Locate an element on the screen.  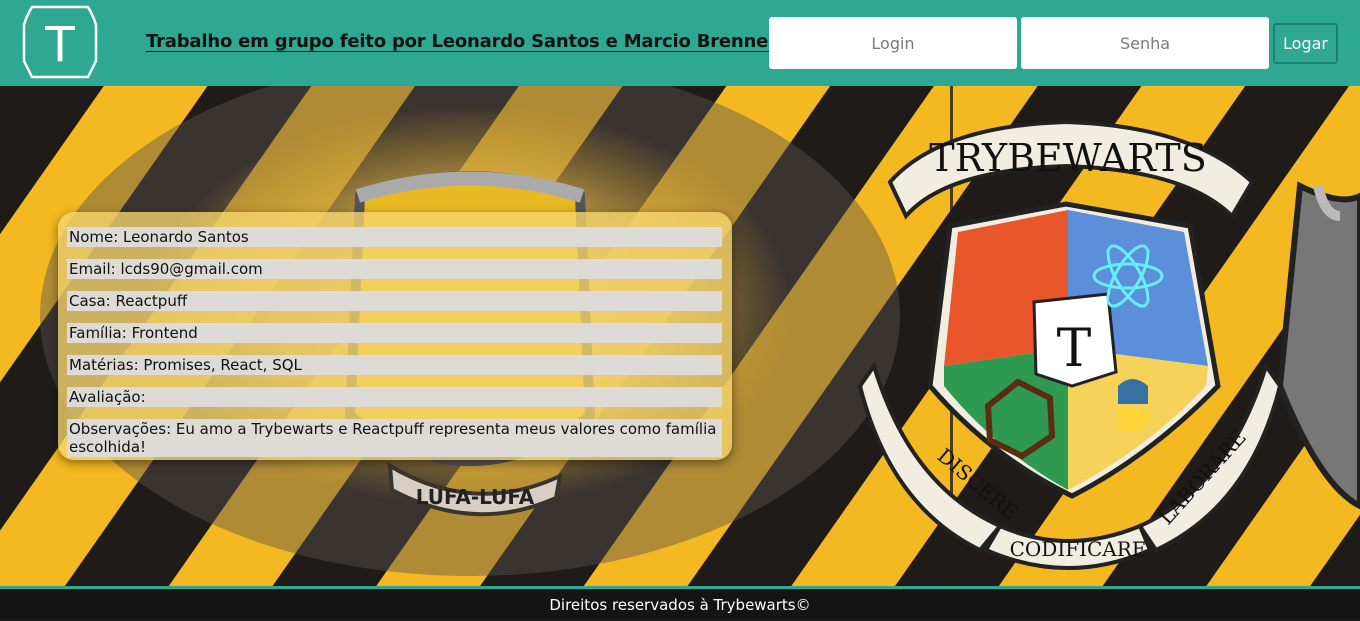
trybewarts-logo: T is located at coordinates (60, 42).